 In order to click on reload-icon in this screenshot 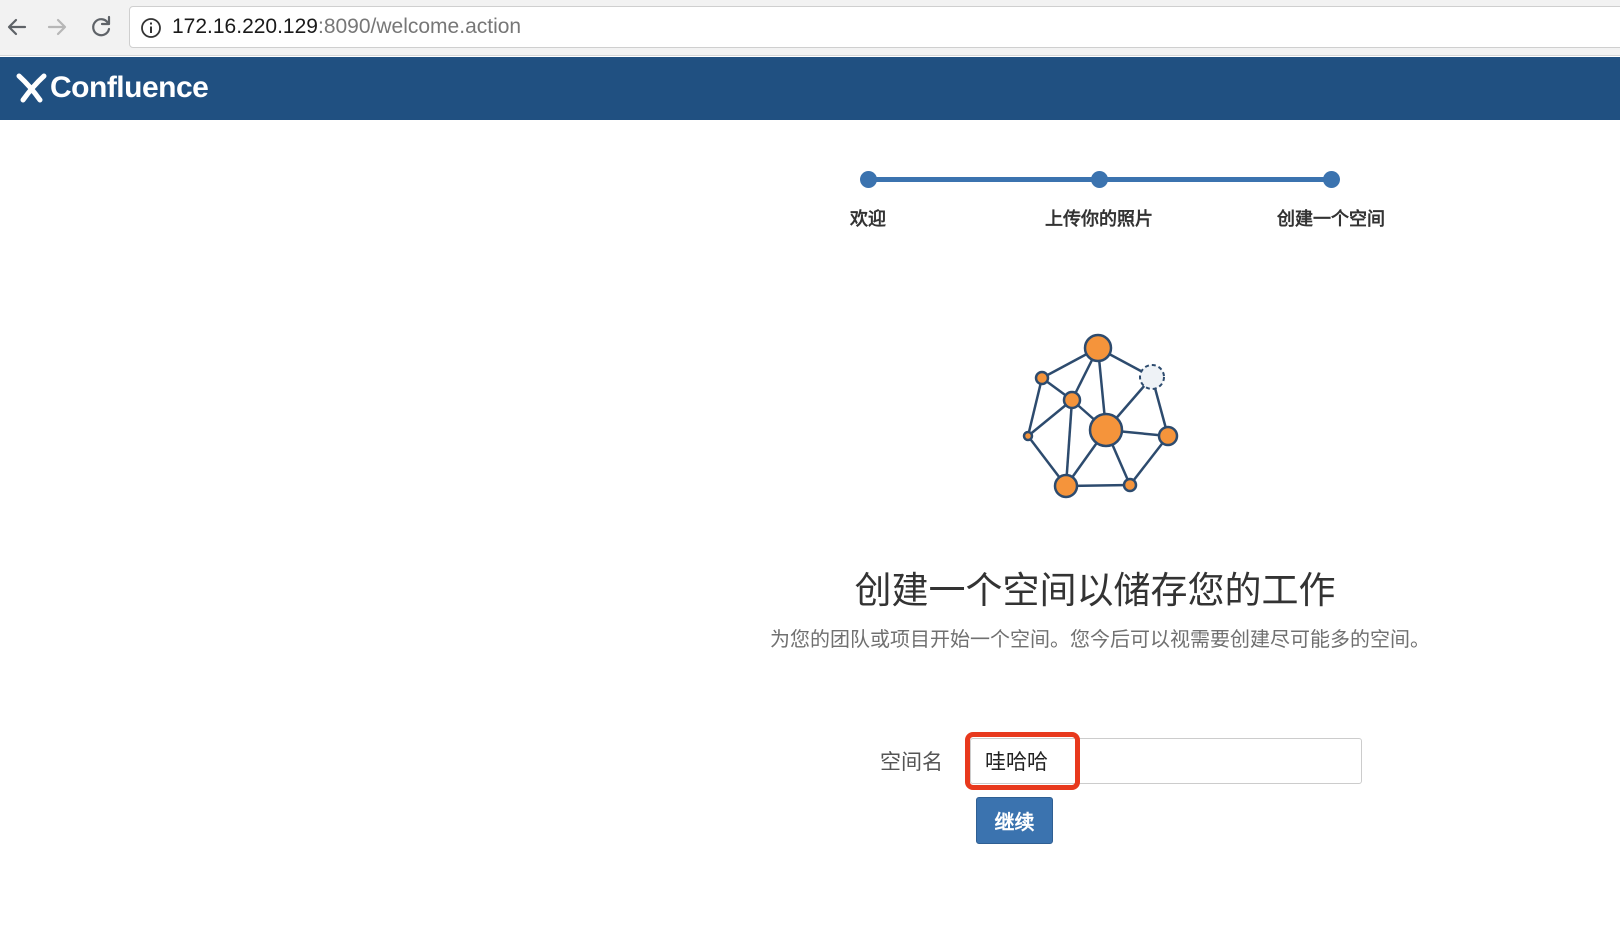, I will do `click(101, 26)`.